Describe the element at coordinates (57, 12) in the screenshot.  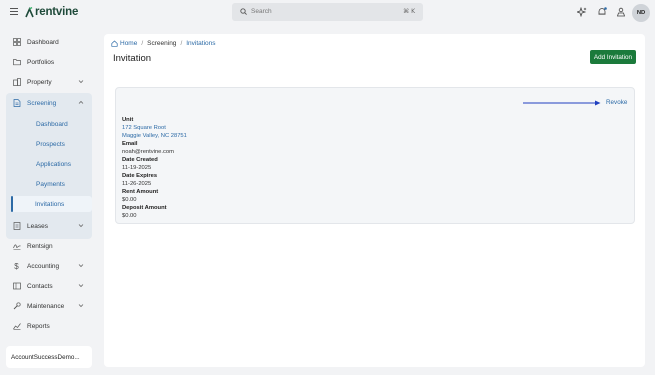
I see `brand-name: rentvine` at that location.